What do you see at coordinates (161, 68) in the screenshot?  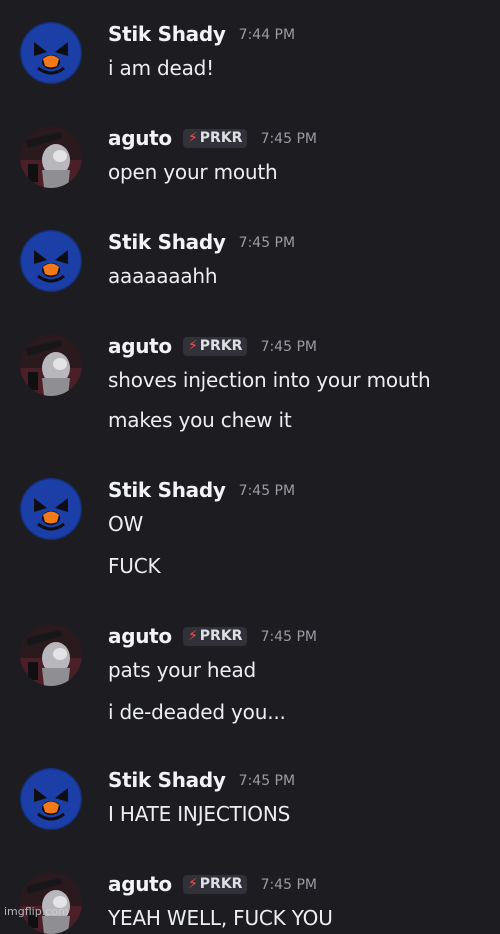 I see `message-text: i am dead!` at bounding box center [161, 68].